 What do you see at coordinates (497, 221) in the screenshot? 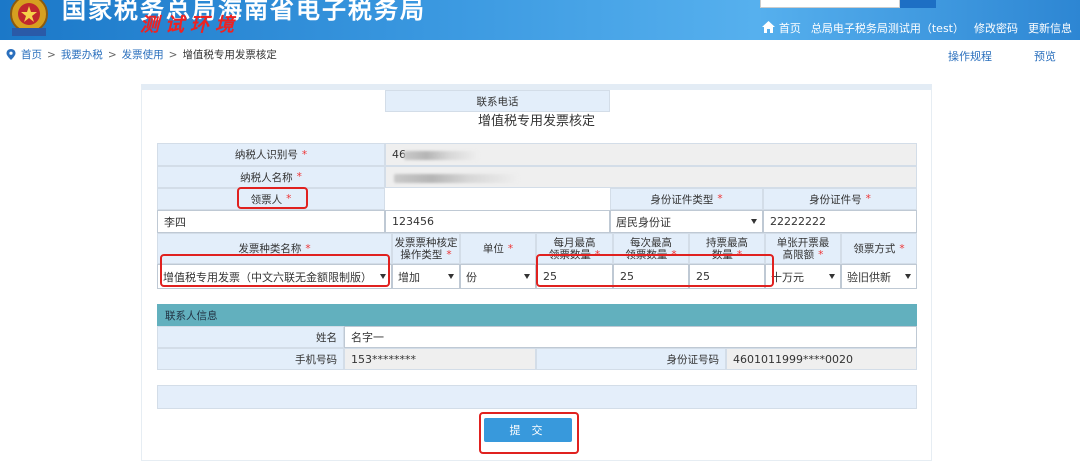
I see `receiver-phone-input: 123456` at bounding box center [497, 221].